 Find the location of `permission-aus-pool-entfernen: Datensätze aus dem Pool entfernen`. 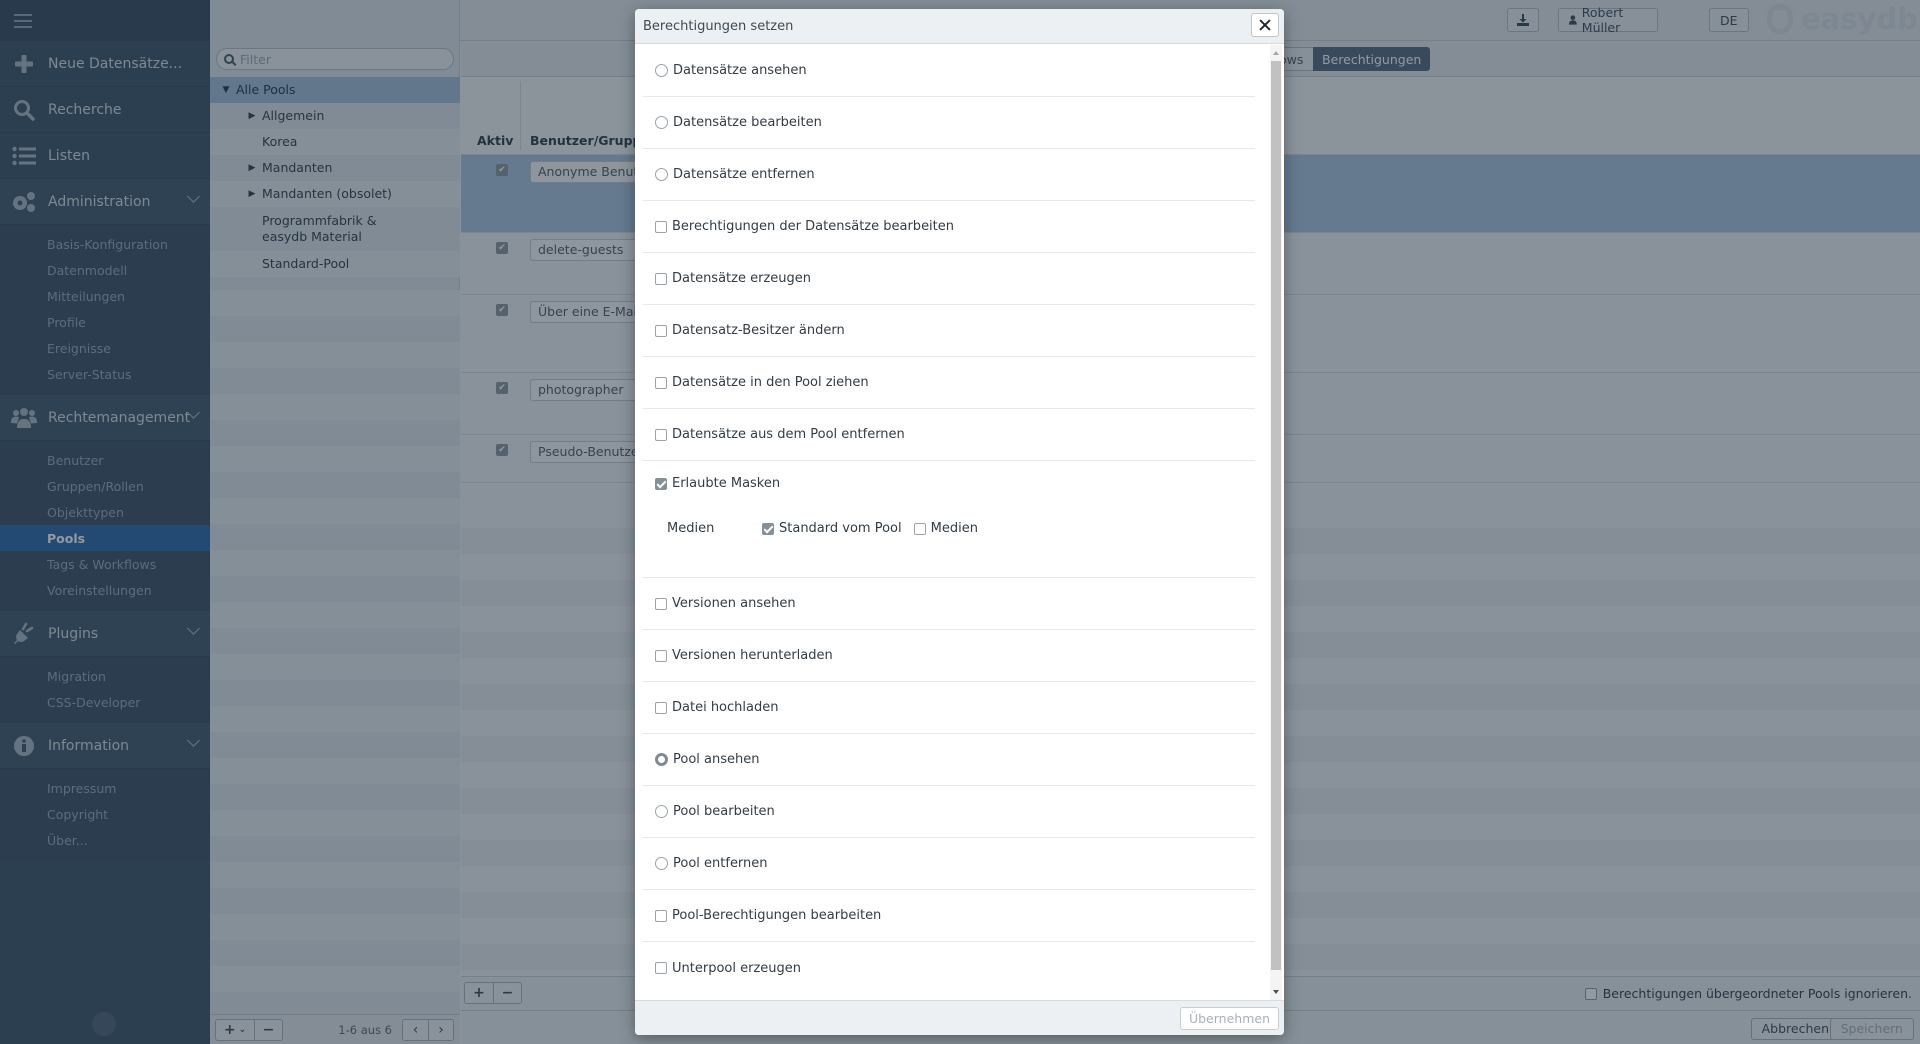

permission-aus-pool-entfernen: Datensätze aus dem Pool entfernen is located at coordinates (949, 435).